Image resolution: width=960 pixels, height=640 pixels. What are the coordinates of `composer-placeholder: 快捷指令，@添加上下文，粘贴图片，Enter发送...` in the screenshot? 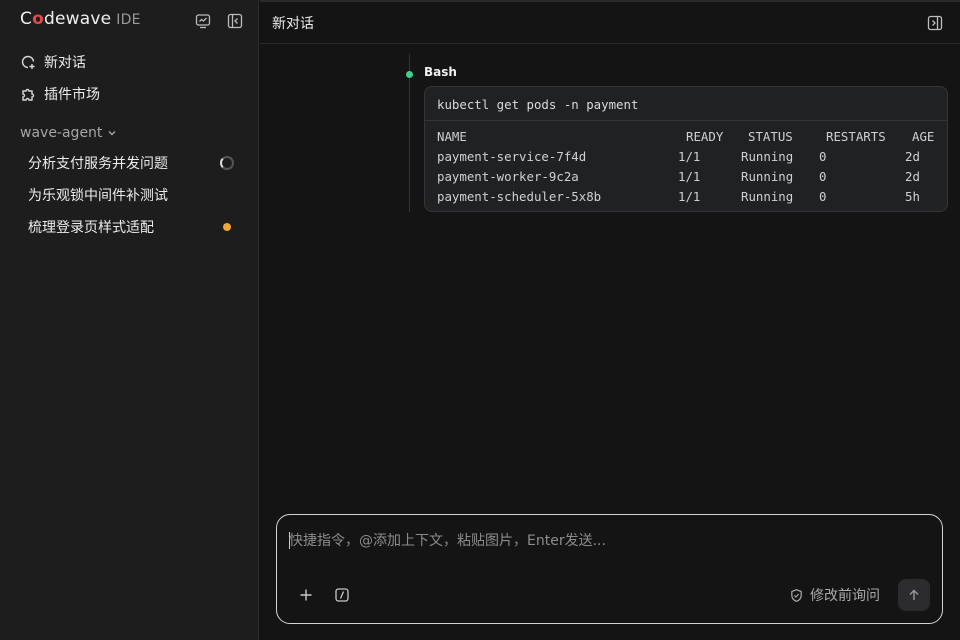 It's located at (447, 540).